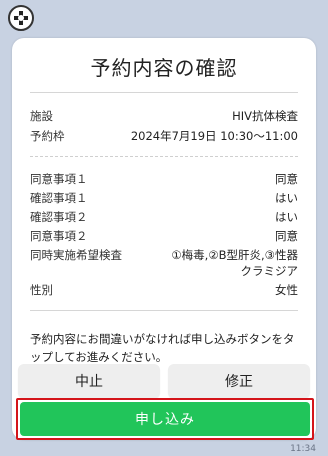  Describe the element at coordinates (164, 217) in the screenshot. I see `answer-row: 確認事項２ はい` at that location.